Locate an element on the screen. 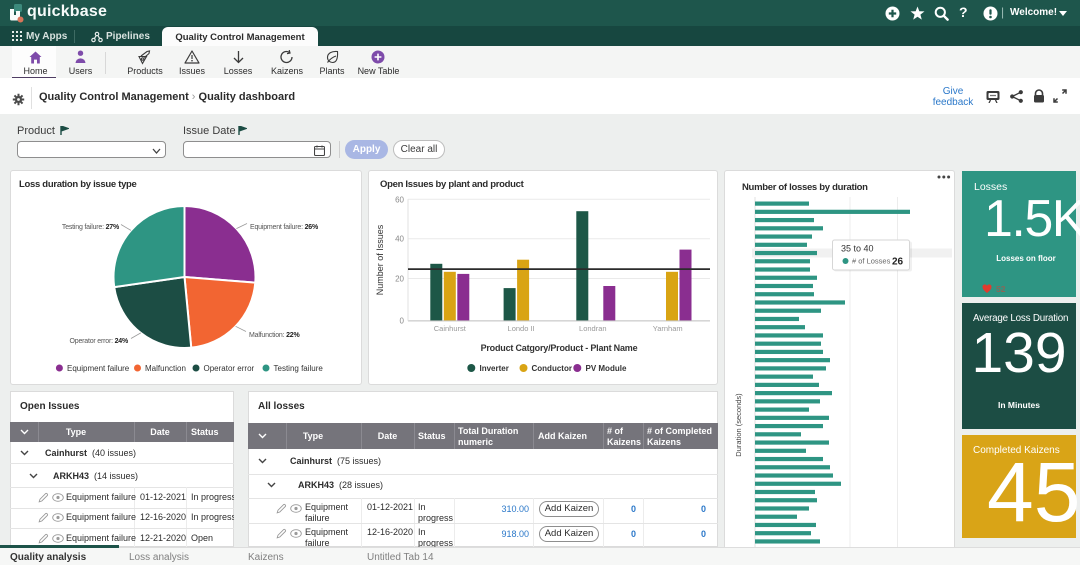 The image size is (1080, 565). svg-text: 26 is located at coordinates (898, 262).